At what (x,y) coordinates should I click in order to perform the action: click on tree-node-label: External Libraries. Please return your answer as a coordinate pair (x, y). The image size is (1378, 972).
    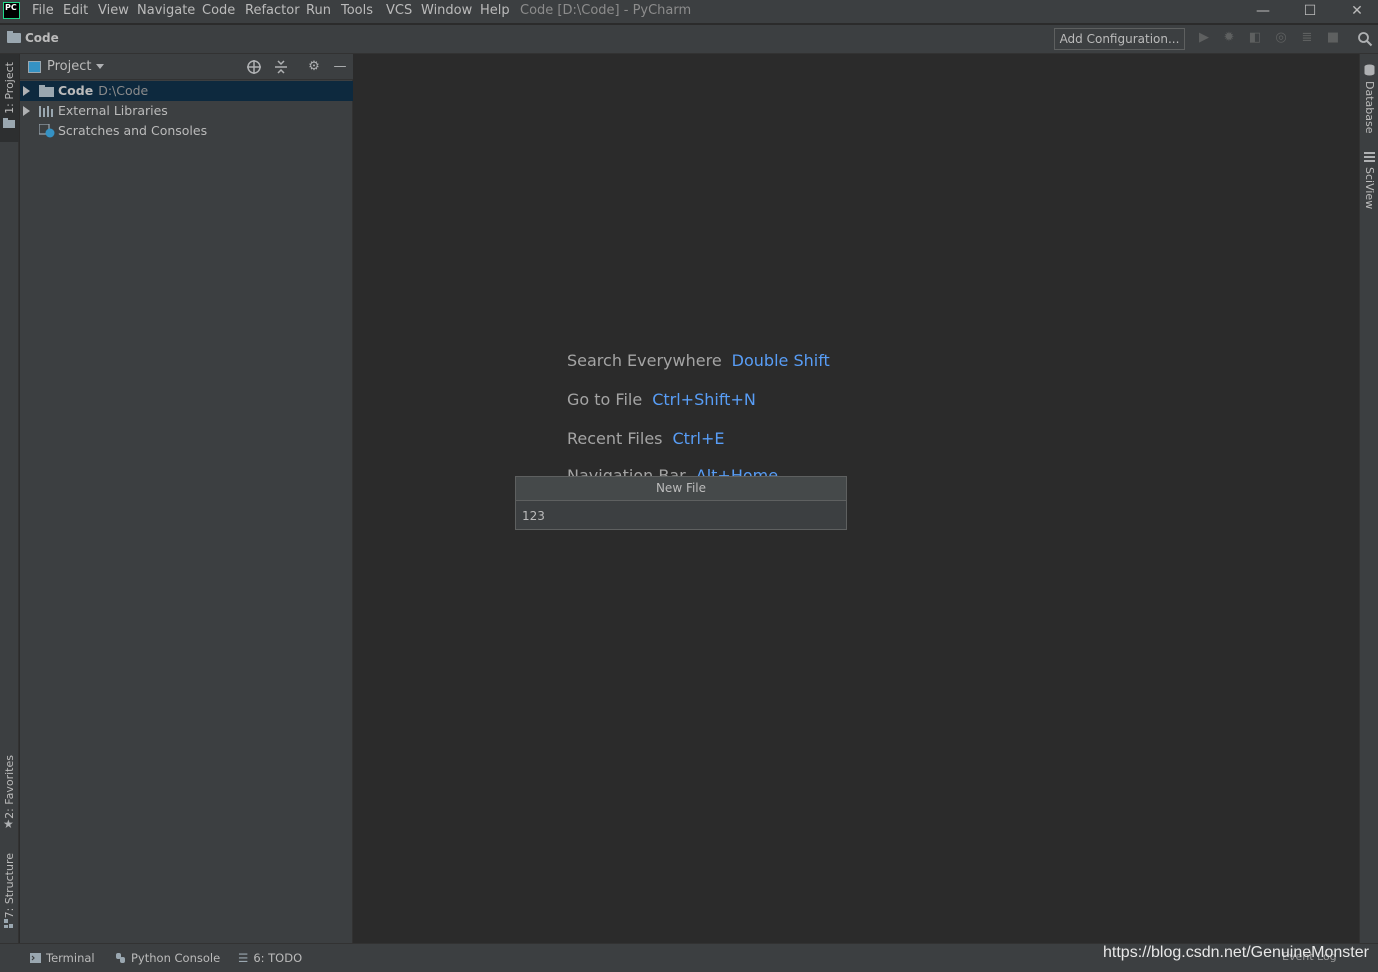
    Looking at the image, I should click on (113, 110).